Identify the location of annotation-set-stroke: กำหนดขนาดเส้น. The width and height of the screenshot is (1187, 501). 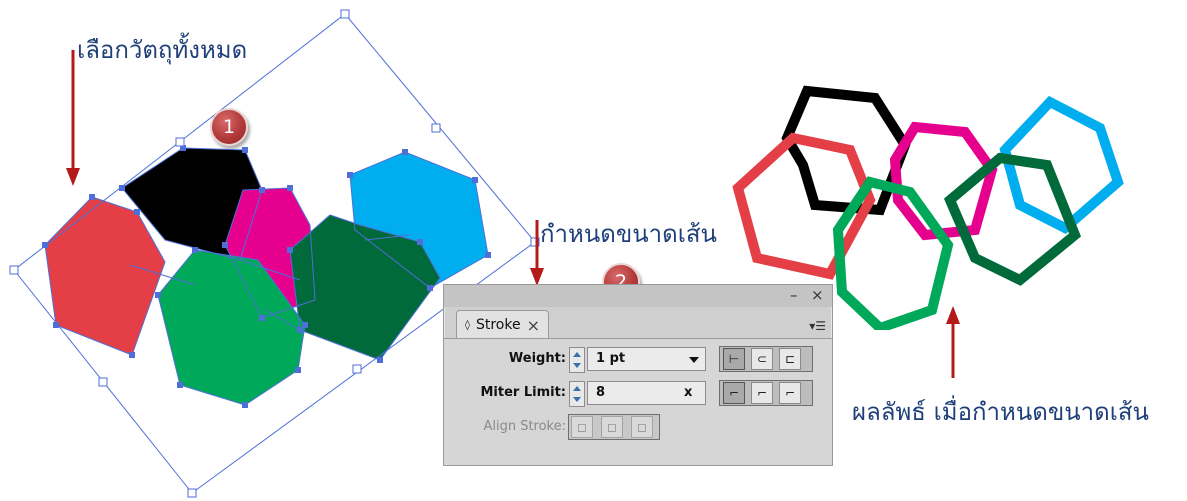
(628, 234).